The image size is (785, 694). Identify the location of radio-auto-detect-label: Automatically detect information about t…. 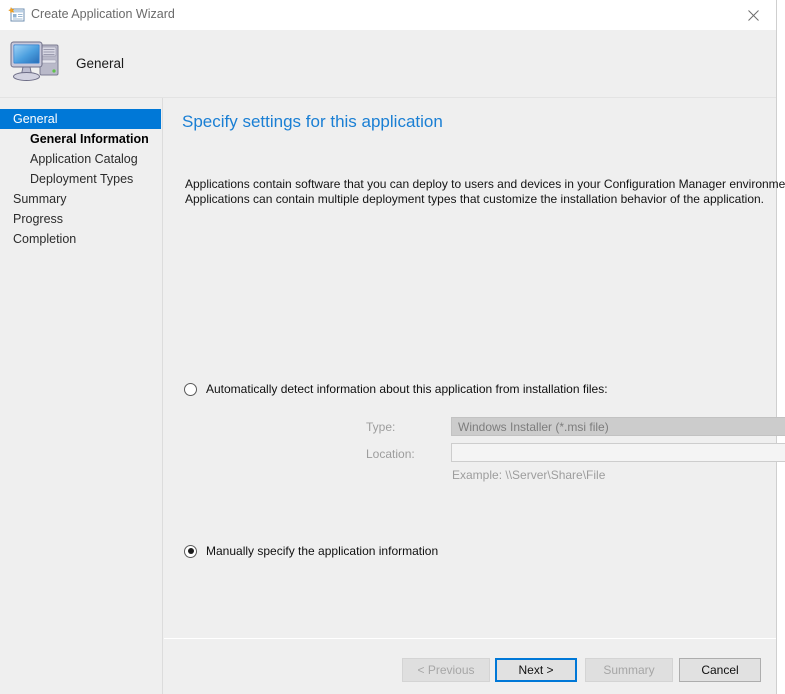
(407, 389).